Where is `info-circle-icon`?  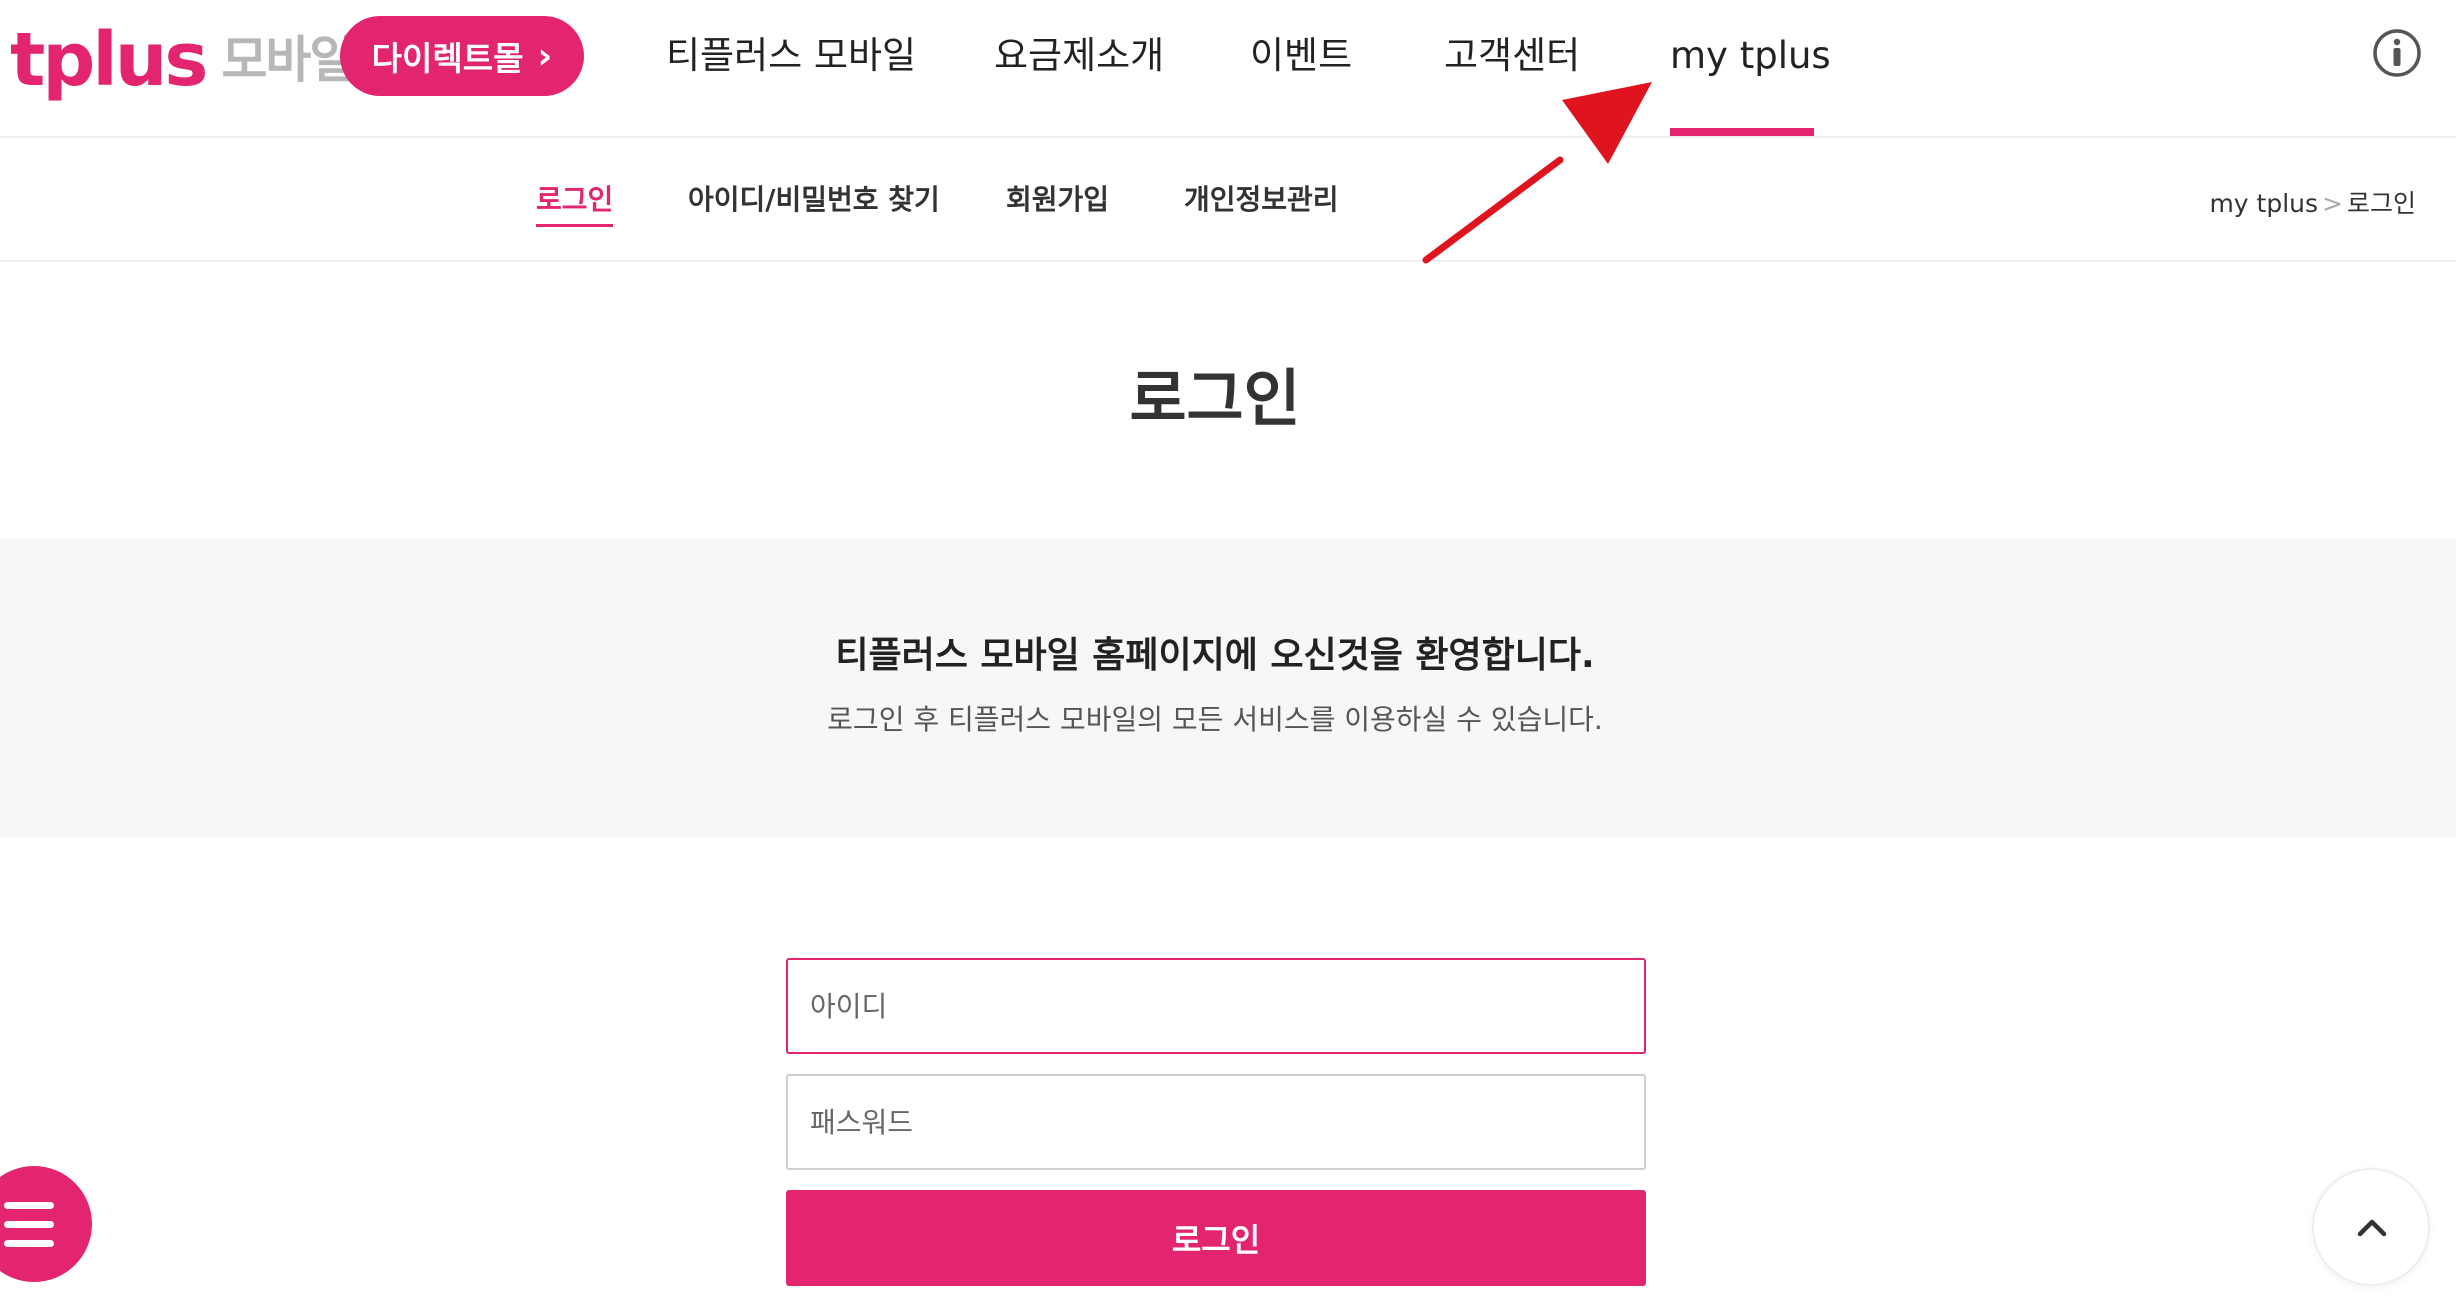
info-circle-icon is located at coordinates (2397, 53).